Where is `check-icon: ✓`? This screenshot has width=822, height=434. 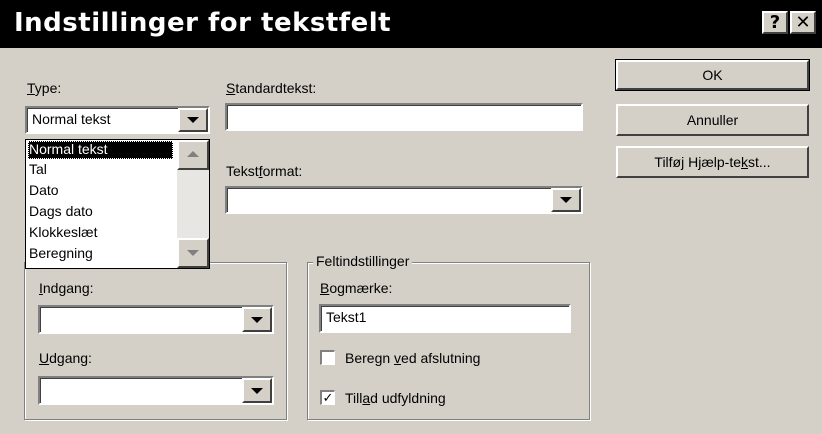
check-icon: ✓ is located at coordinates (328, 397).